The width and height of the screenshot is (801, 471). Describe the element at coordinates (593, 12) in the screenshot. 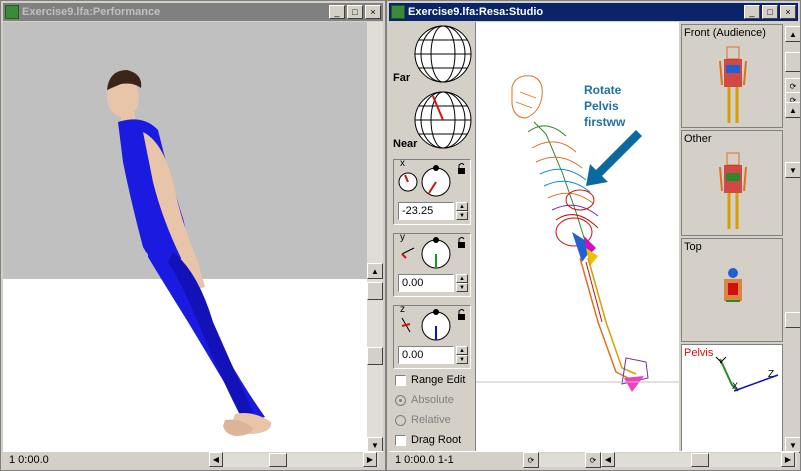

I see `studio-titlebar: Exercise9.lfa:Resa:Studio _ □ ×` at that location.